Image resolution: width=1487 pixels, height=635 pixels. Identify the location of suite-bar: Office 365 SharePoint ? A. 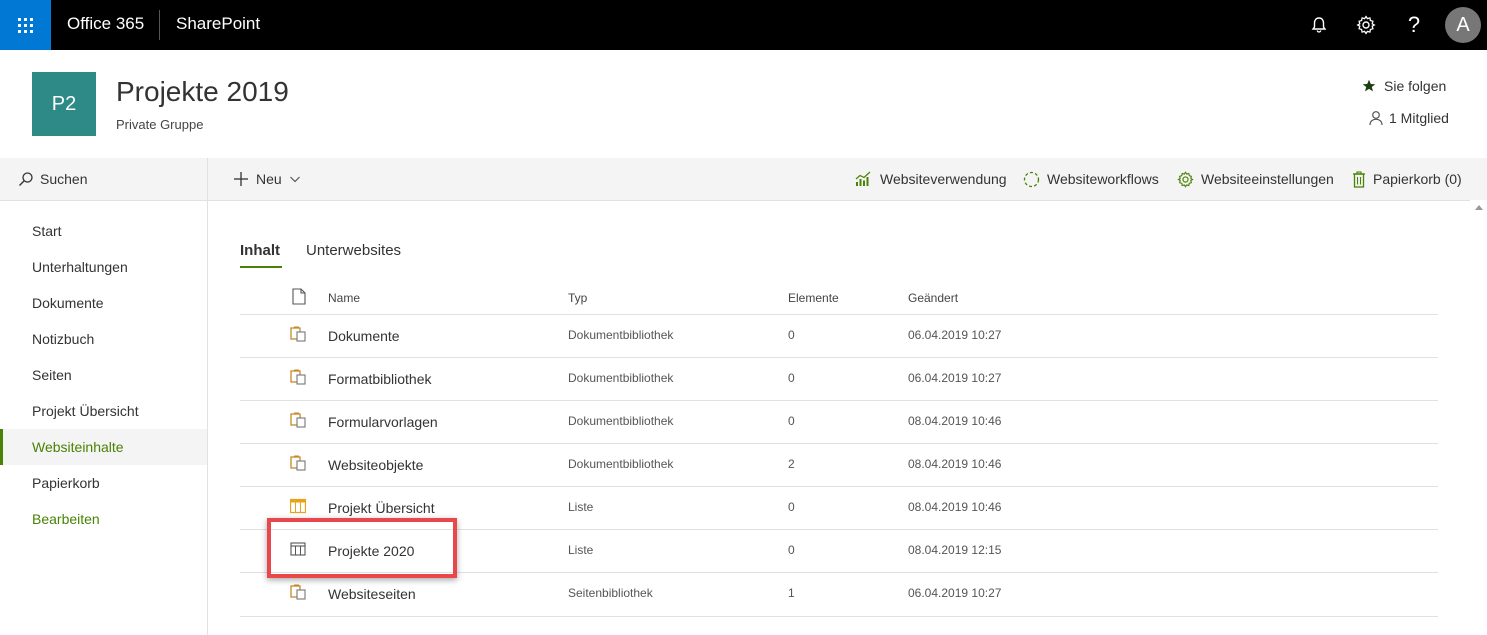
(743, 25).